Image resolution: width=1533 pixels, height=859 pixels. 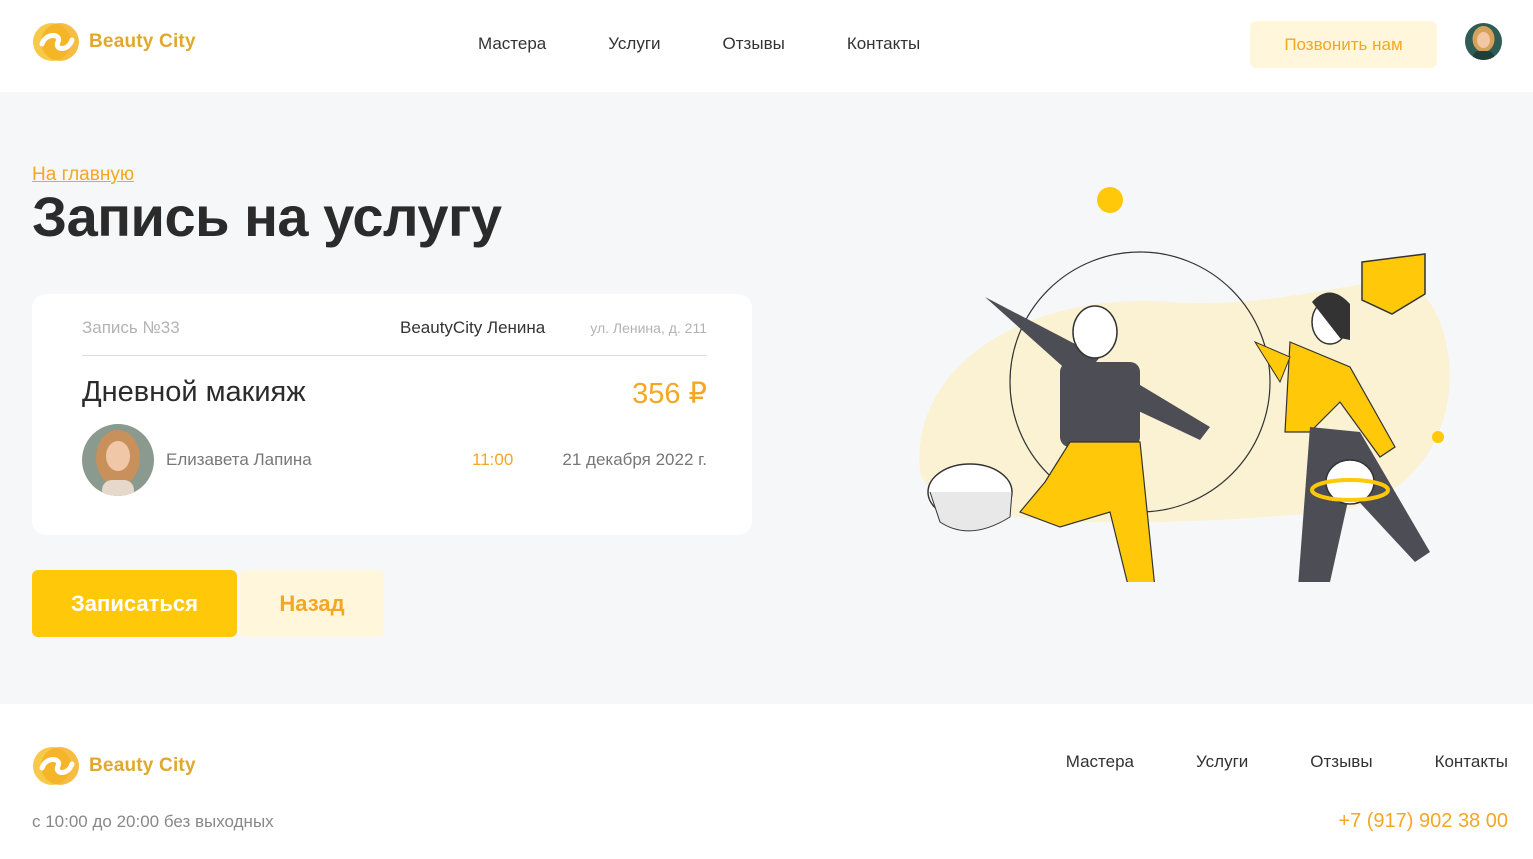 I want to click on service-price: 356 ₽, so click(x=669, y=394).